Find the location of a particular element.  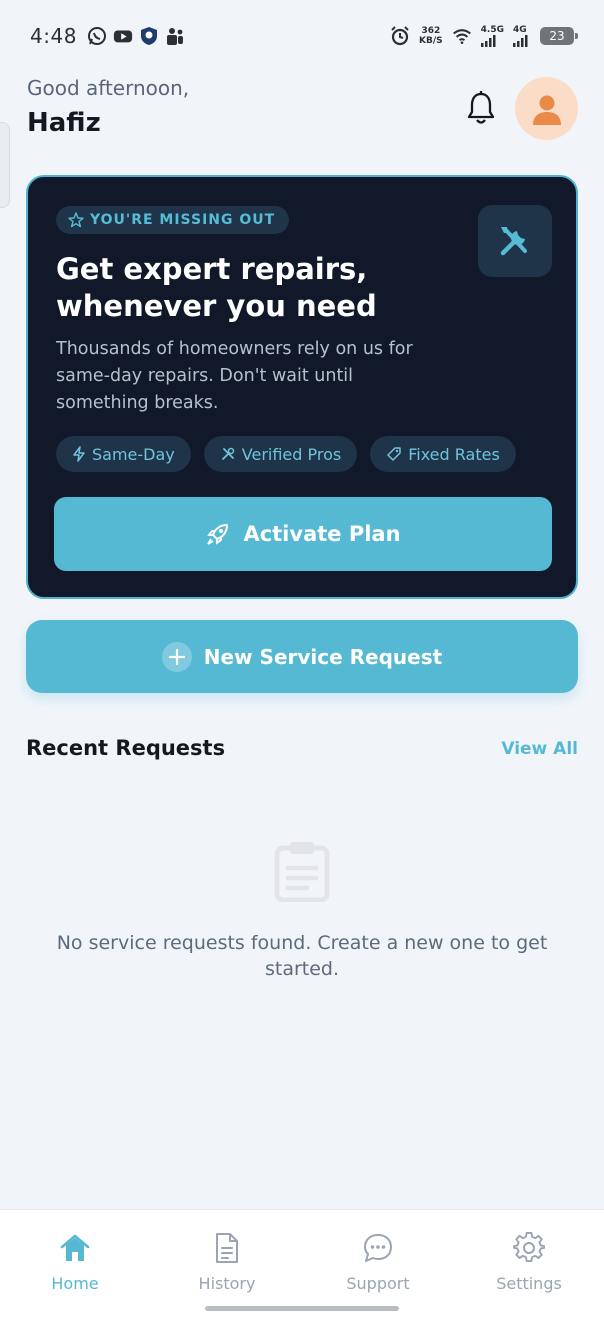

tag-icon is located at coordinates (394, 454).